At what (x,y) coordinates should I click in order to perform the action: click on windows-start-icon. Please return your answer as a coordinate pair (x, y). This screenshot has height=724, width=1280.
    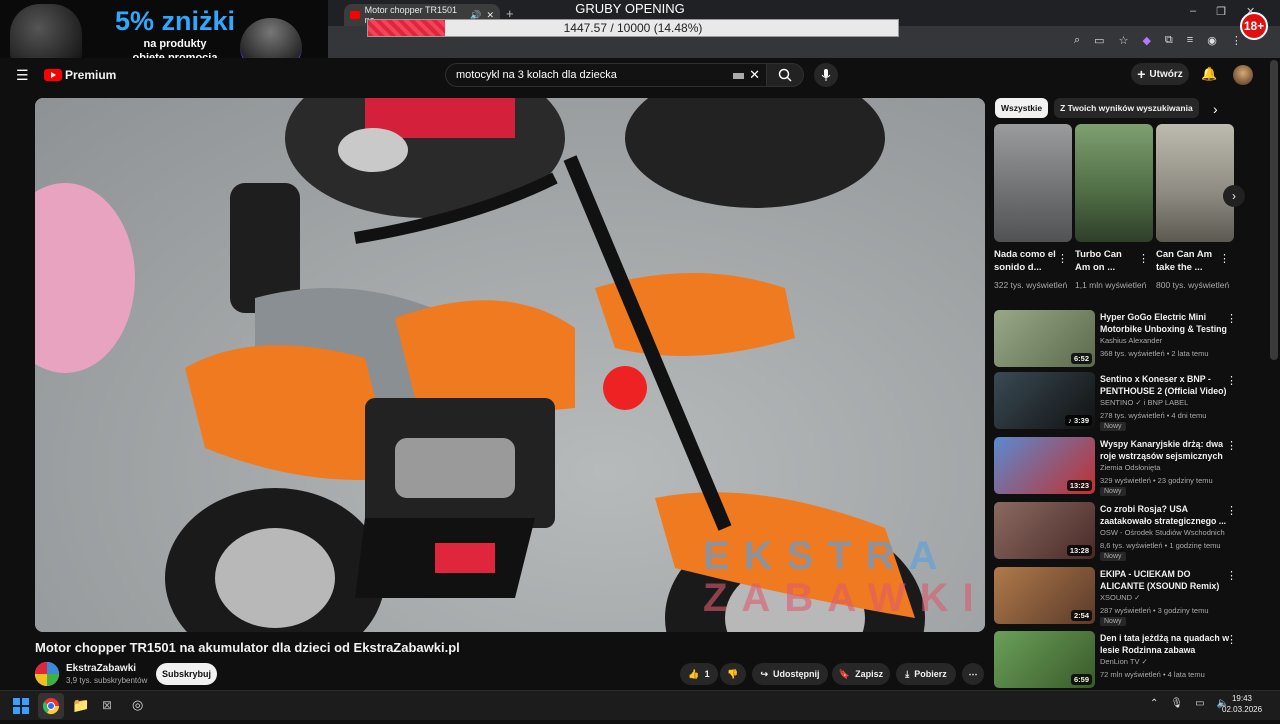
    Looking at the image, I should click on (21, 706).